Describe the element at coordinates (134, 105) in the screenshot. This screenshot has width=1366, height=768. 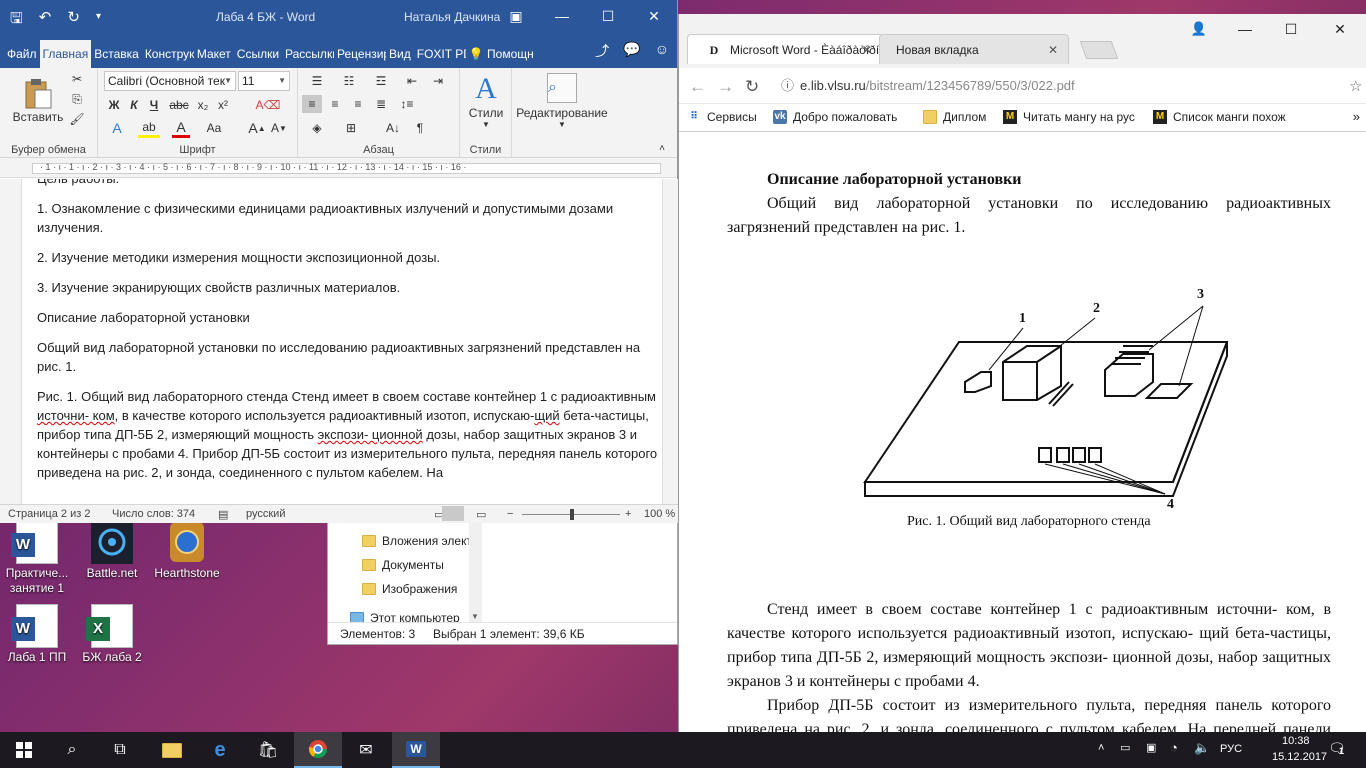
I see `italic-button: К` at that location.